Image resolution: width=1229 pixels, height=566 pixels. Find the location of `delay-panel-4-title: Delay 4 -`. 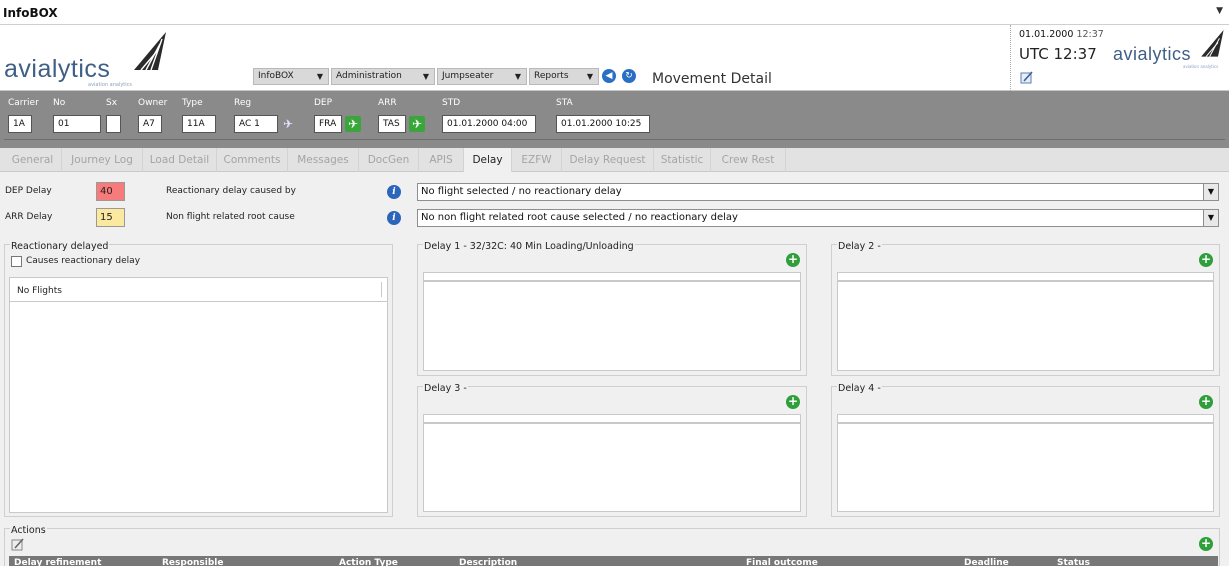

delay-panel-4-title: Delay 4 - is located at coordinates (859, 388).